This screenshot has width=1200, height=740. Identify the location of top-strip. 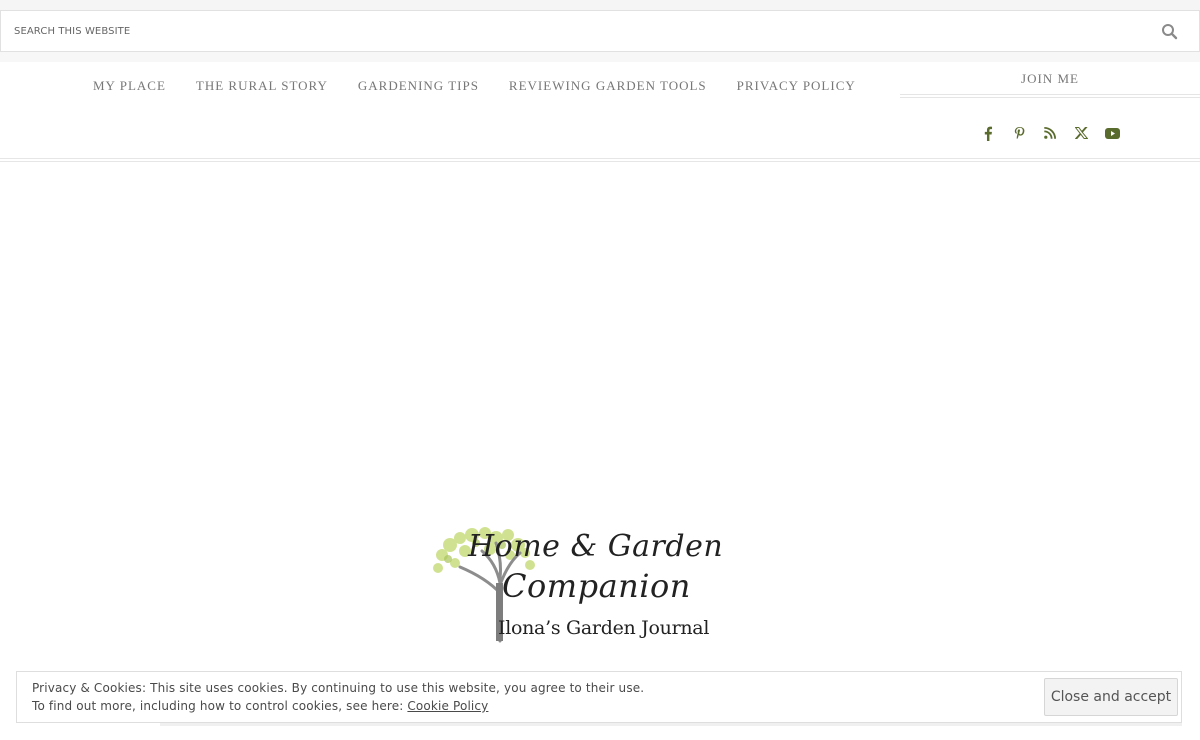
(600, 5).